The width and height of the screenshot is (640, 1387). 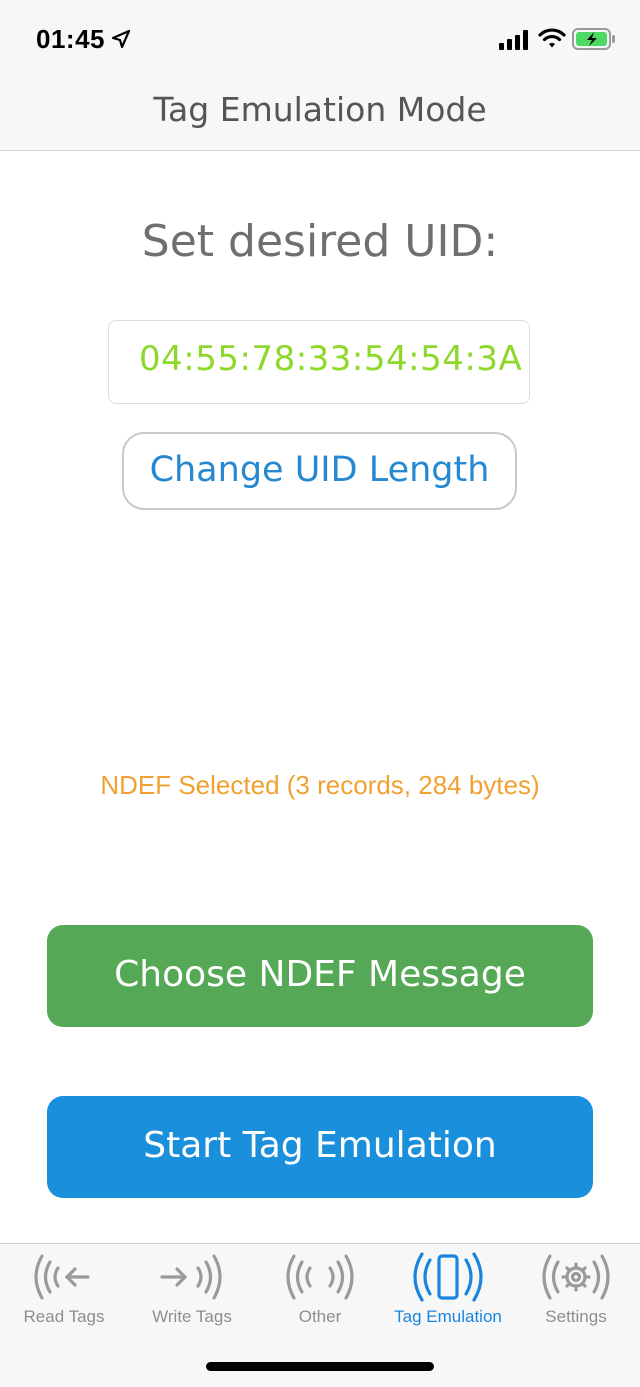 I want to click on tag-emulation-icon, so click(x=448, y=1277).